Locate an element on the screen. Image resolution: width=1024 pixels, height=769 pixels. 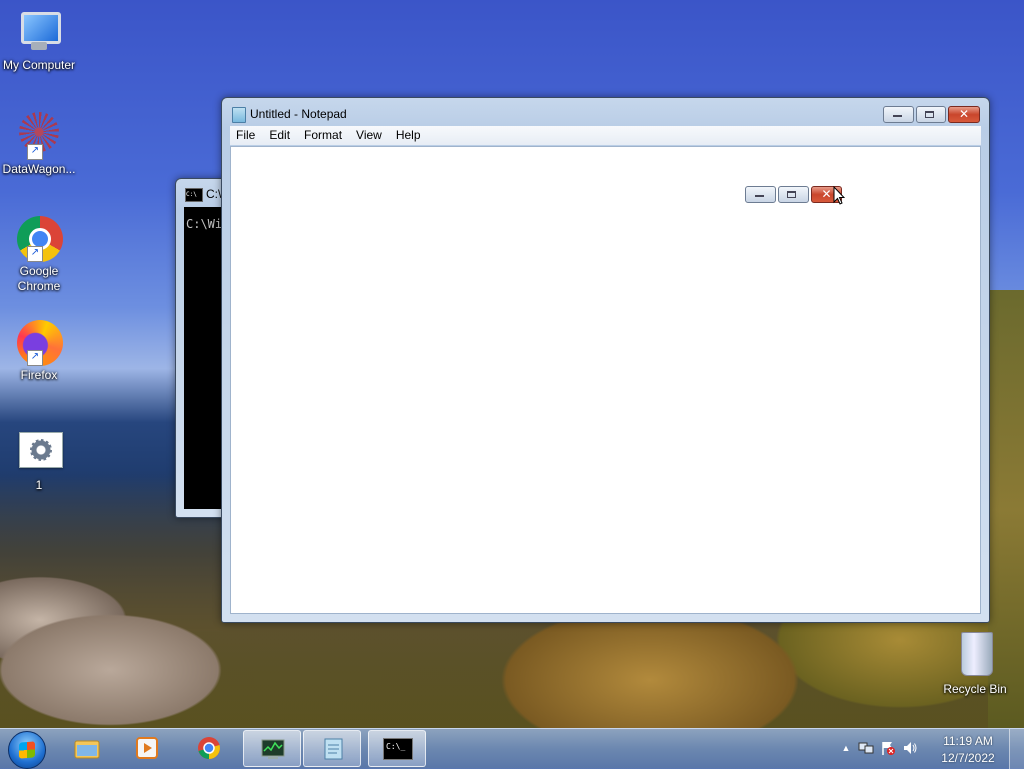
desktop-icon-google-chrome: ↗ Google Chrome is located at coordinates (39, 254).